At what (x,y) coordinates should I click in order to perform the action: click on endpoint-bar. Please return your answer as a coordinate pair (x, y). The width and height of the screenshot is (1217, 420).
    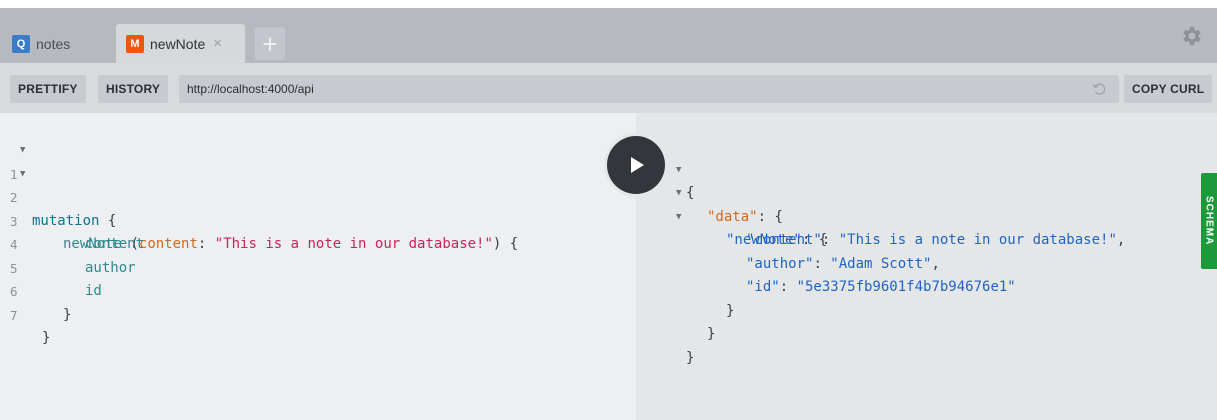
    Looking at the image, I should click on (649, 89).